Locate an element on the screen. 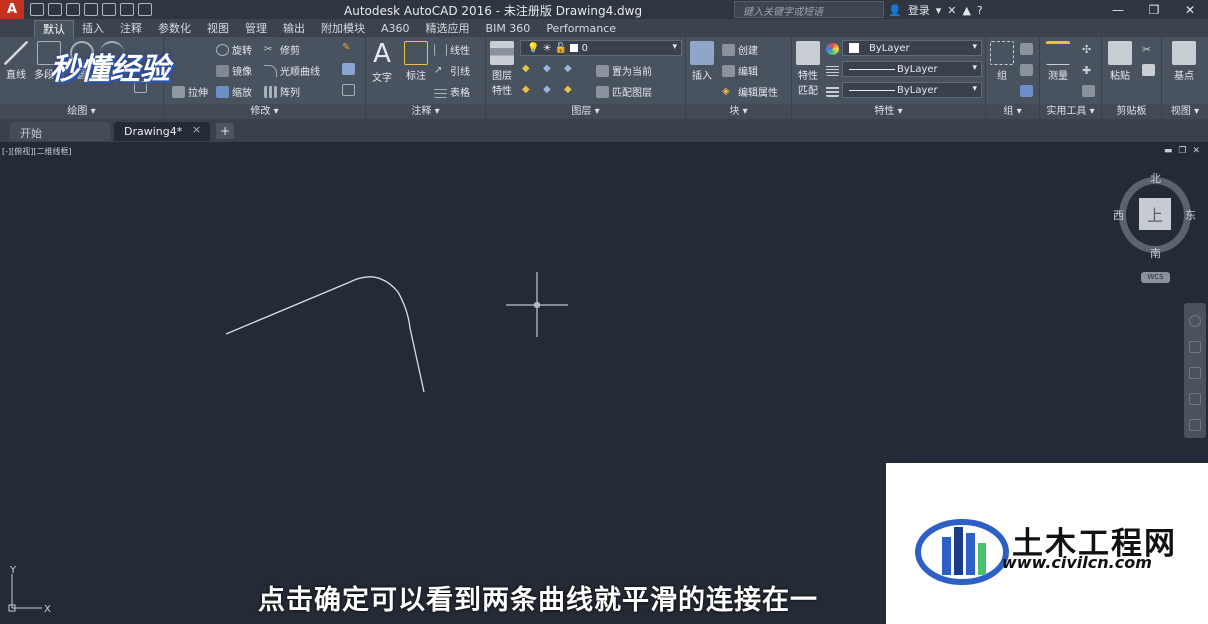 This screenshot has height=624, width=1208. point-icon: ✚ is located at coordinates (1088, 70).